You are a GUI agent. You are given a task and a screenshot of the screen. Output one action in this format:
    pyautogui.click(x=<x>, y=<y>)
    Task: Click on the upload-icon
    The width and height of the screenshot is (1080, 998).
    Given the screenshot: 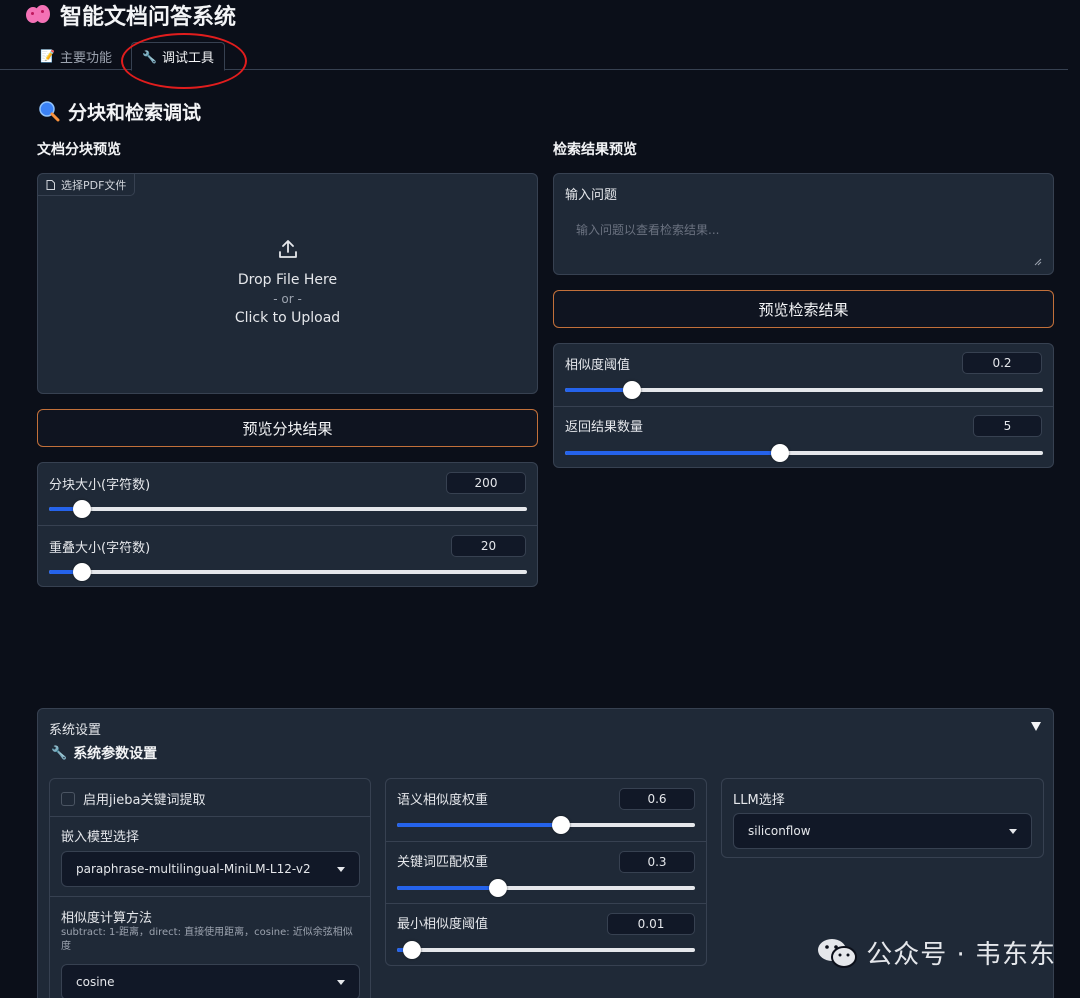 What is the action you would take?
    pyautogui.click(x=287, y=249)
    